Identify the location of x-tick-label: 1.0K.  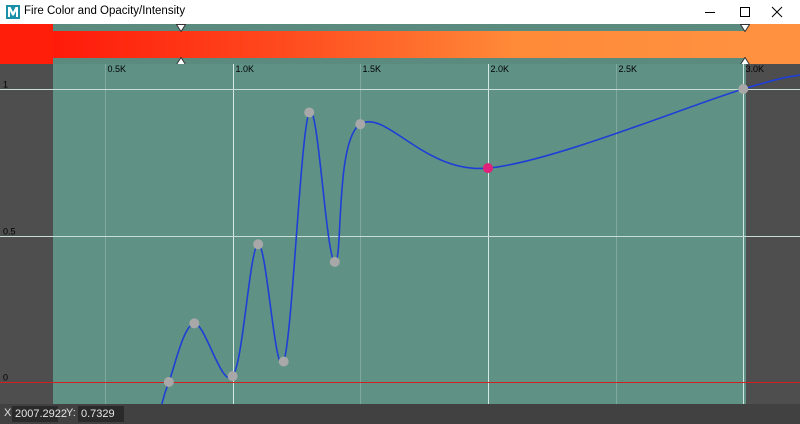
(245, 69).